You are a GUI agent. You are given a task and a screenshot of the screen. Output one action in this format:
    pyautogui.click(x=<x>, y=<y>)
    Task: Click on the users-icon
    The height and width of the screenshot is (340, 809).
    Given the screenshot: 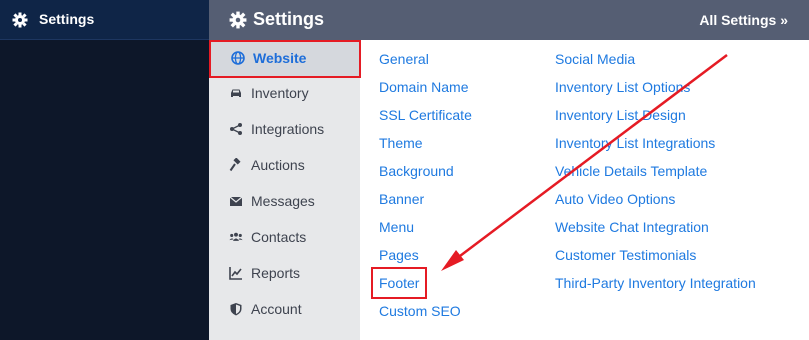 What is the action you would take?
    pyautogui.click(x=236, y=236)
    